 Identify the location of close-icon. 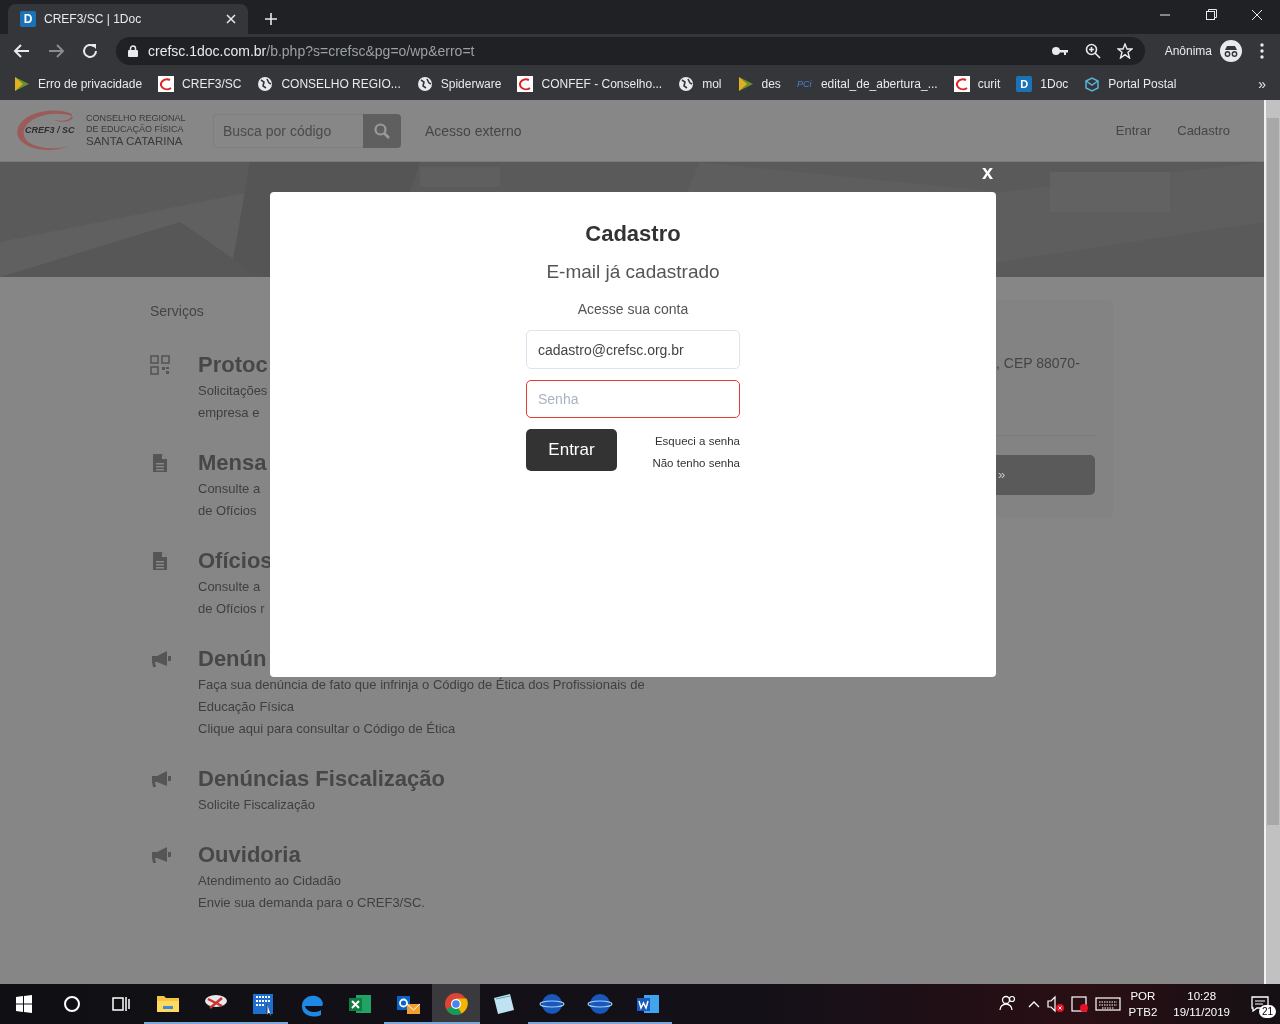
(231, 19).